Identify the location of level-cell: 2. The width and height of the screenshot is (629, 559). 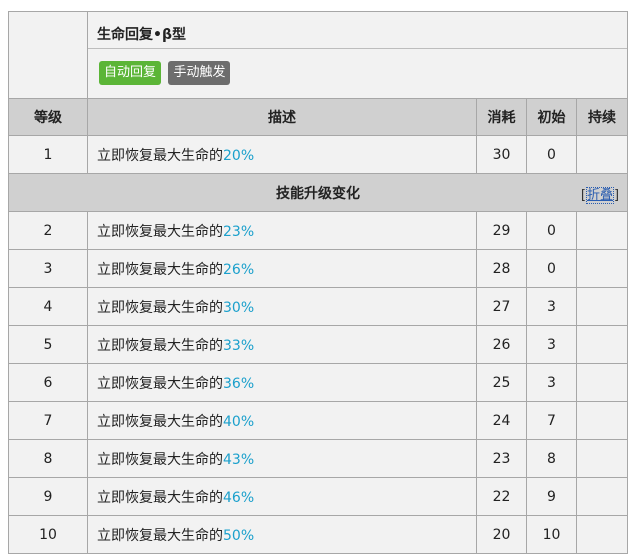
(48, 230).